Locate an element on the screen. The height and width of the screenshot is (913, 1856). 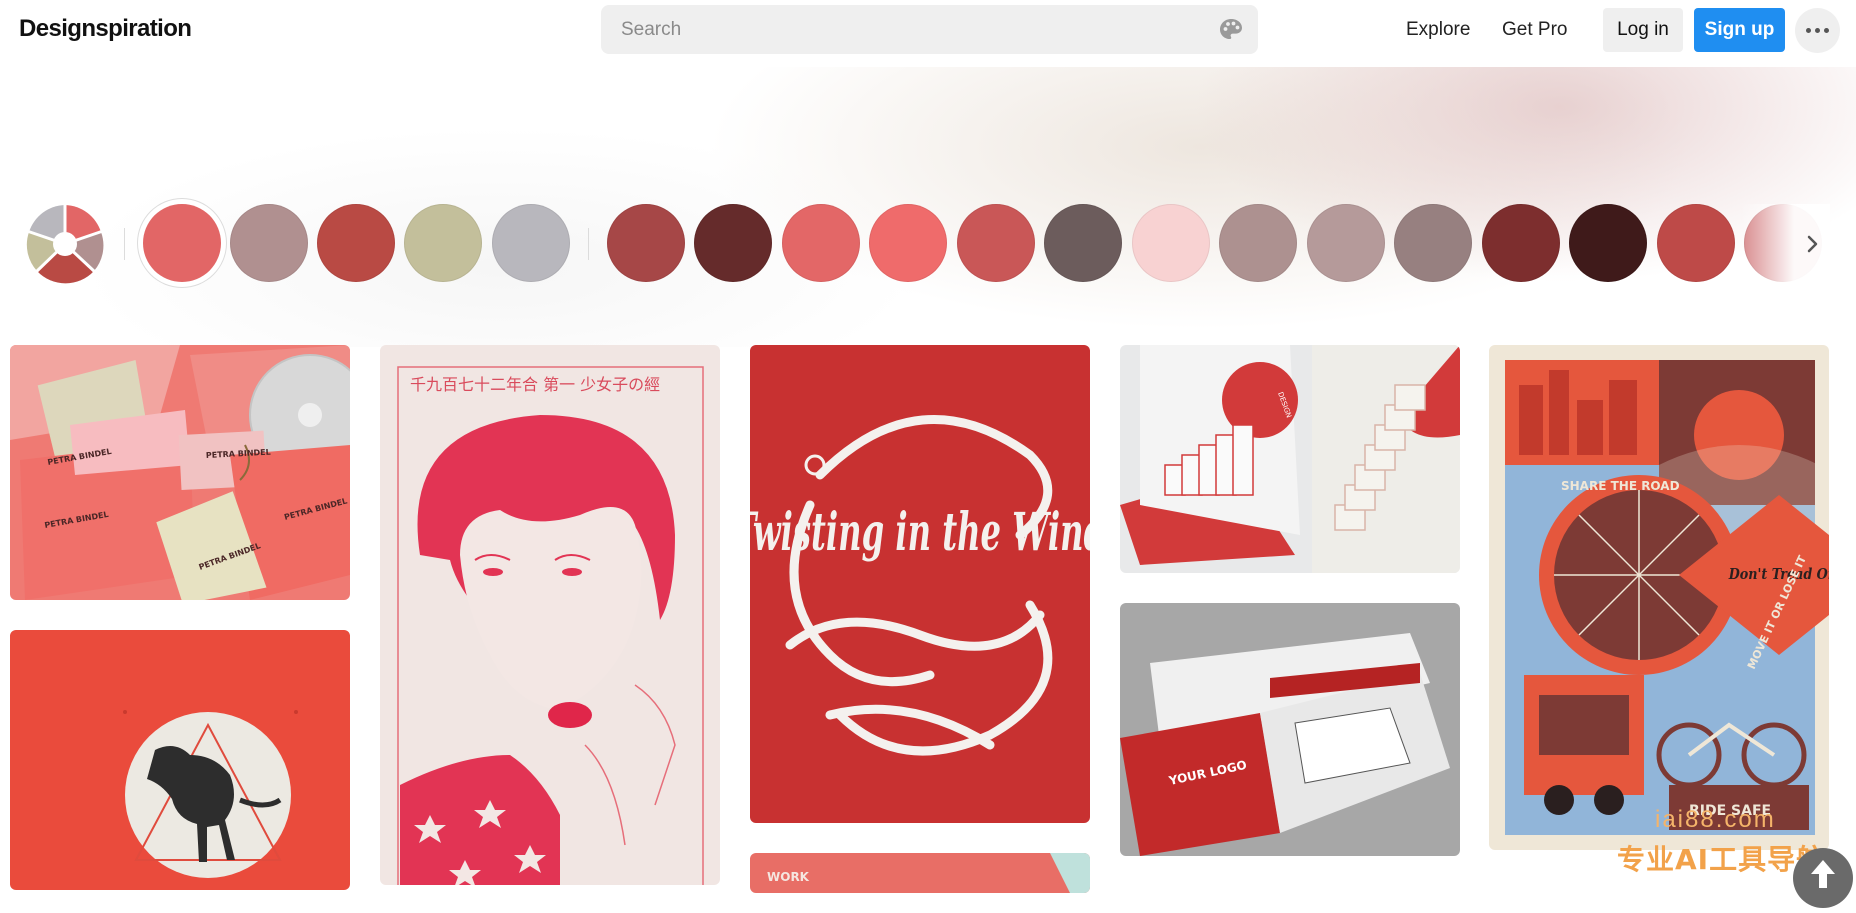
scroll-to-top-button is located at coordinates (1823, 878).